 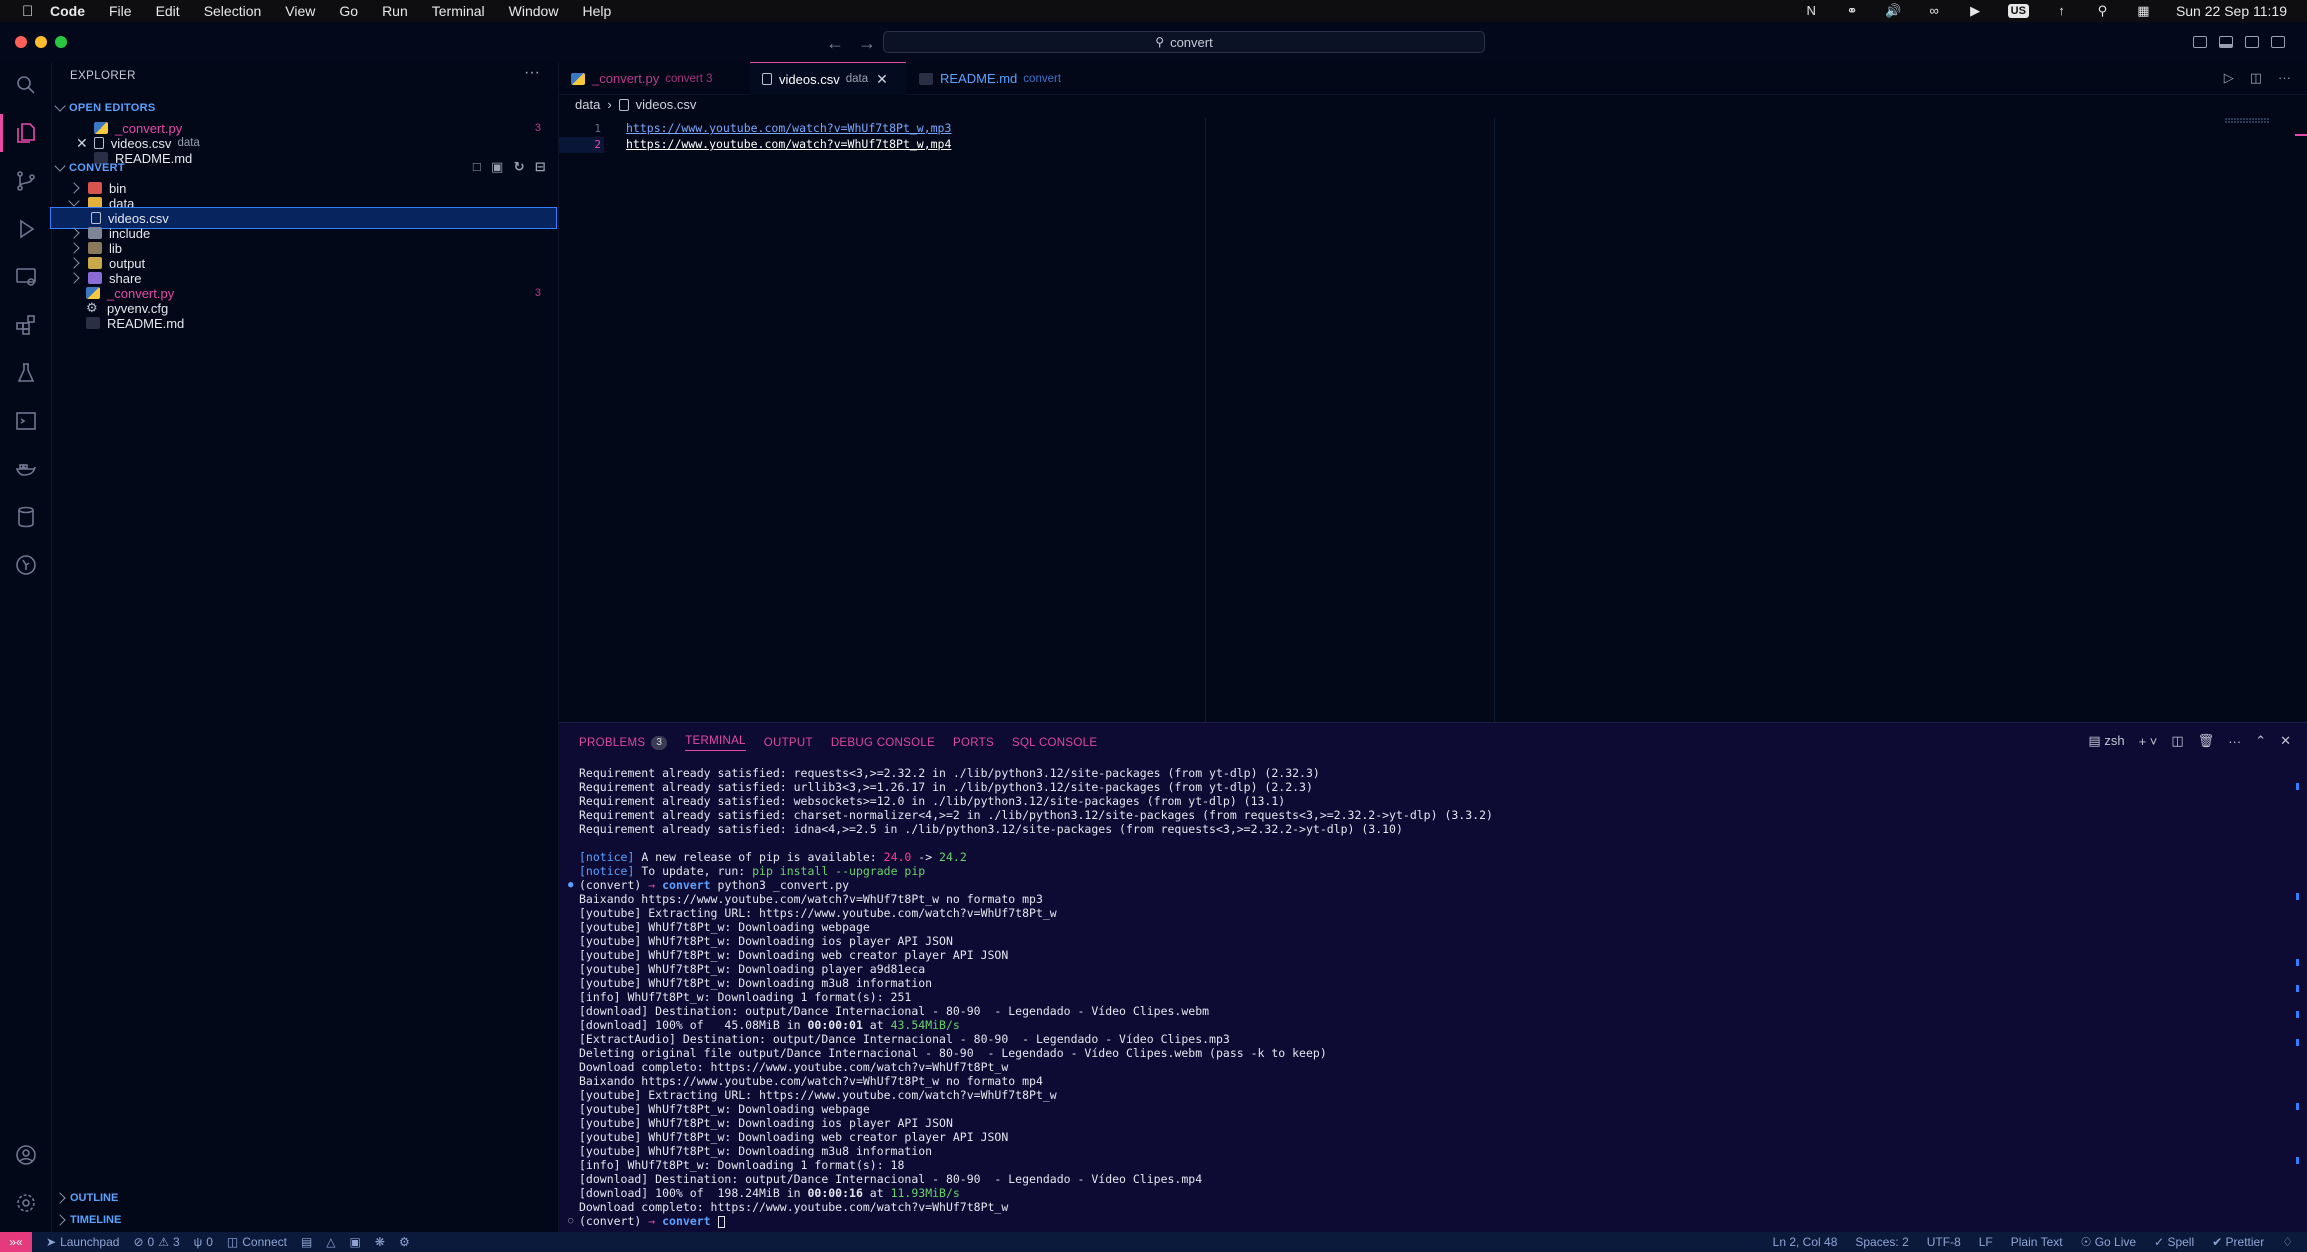 What do you see at coordinates (306, 1242) in the screenshot?
I see `file-icon: ▤` at bounding box center [306, 1242].